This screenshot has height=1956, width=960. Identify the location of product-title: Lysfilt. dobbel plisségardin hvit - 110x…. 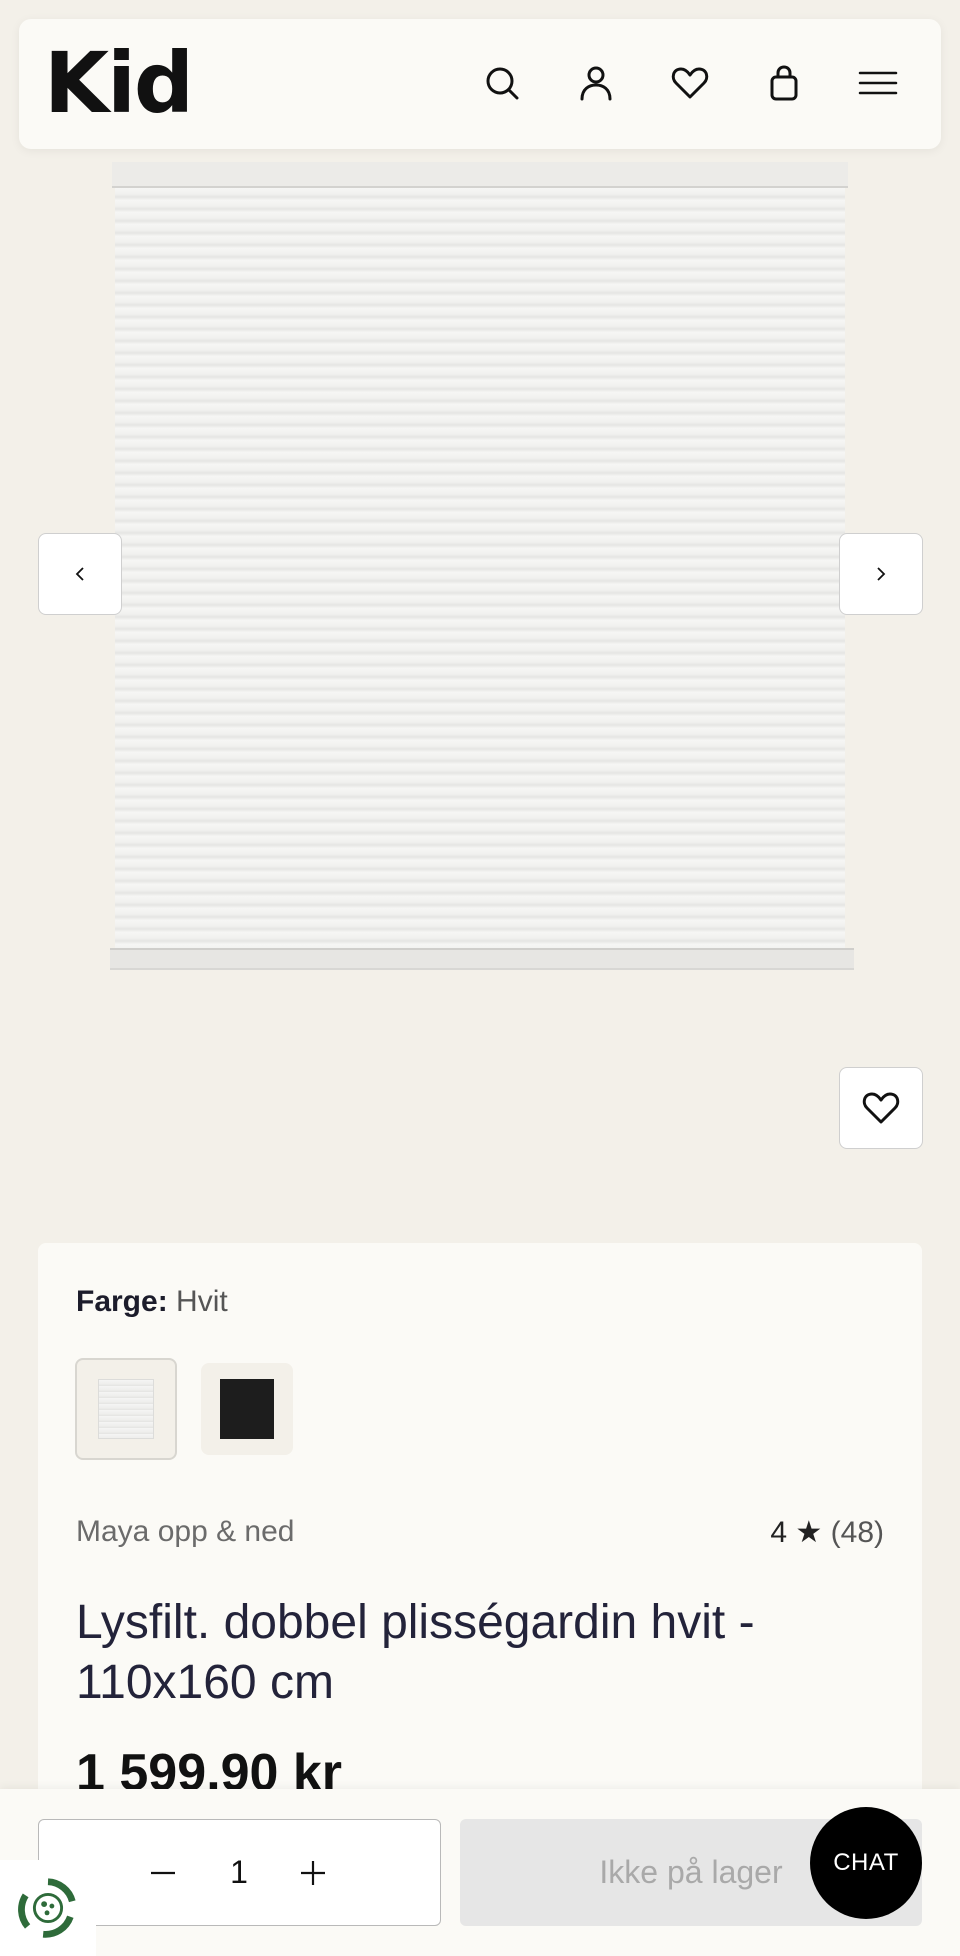
(415, 1652).